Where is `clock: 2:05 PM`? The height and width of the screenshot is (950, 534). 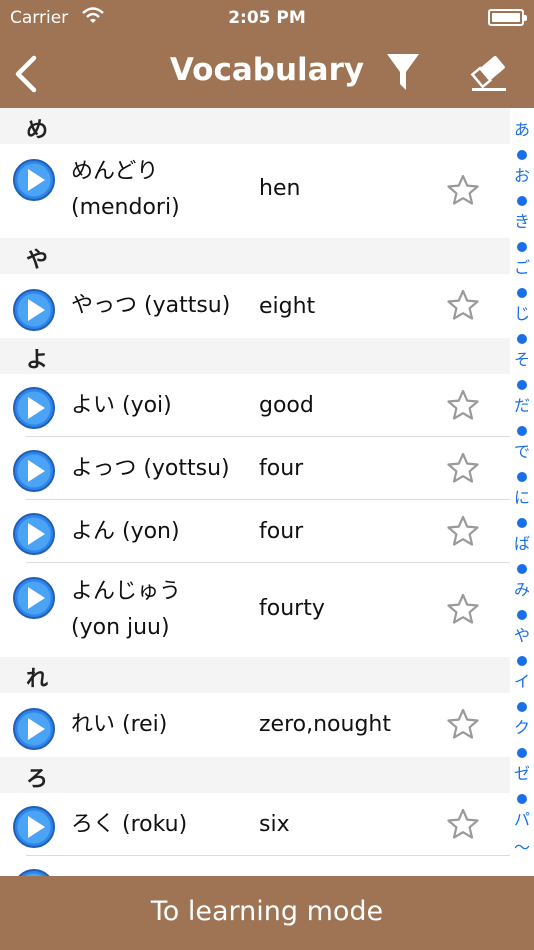
clock: 2:05 PM is located at coordinates (267, 18).